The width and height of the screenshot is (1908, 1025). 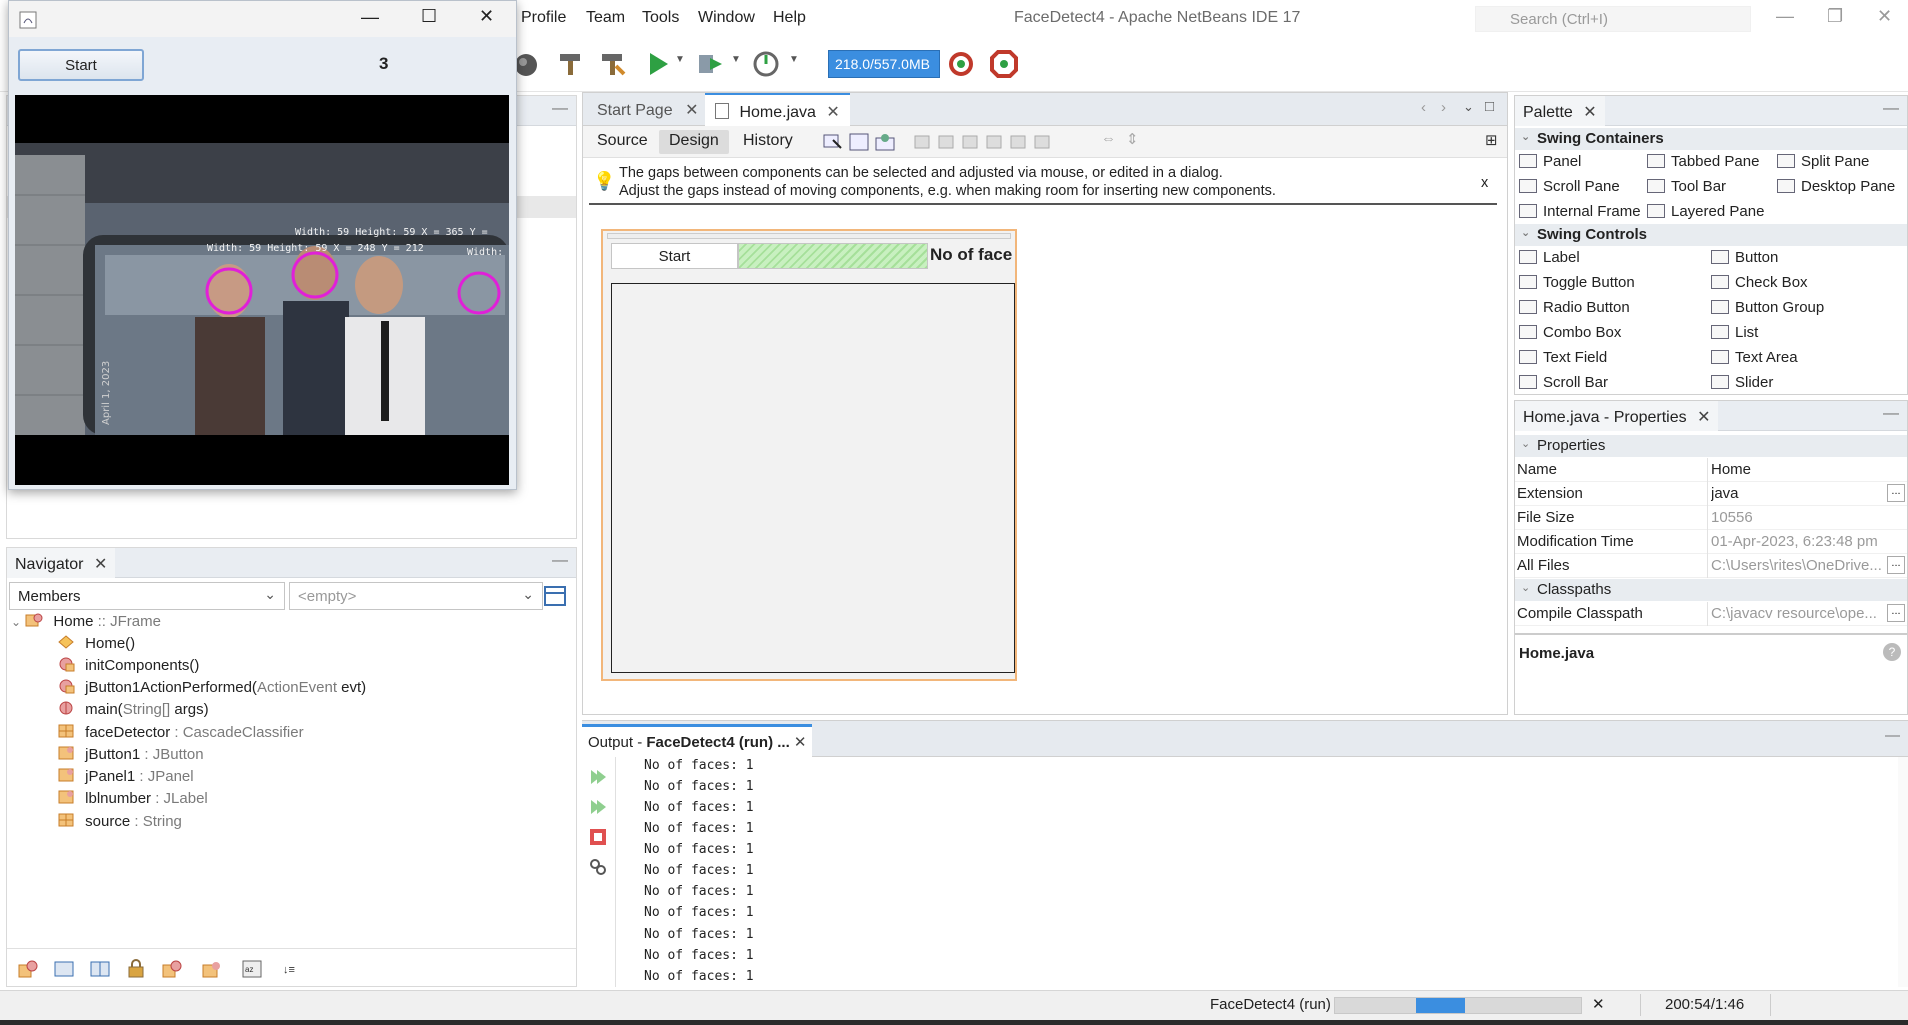 I want to click on tree-root-home: ⌄ Home :: JFrame, so click(x=86, y=623).